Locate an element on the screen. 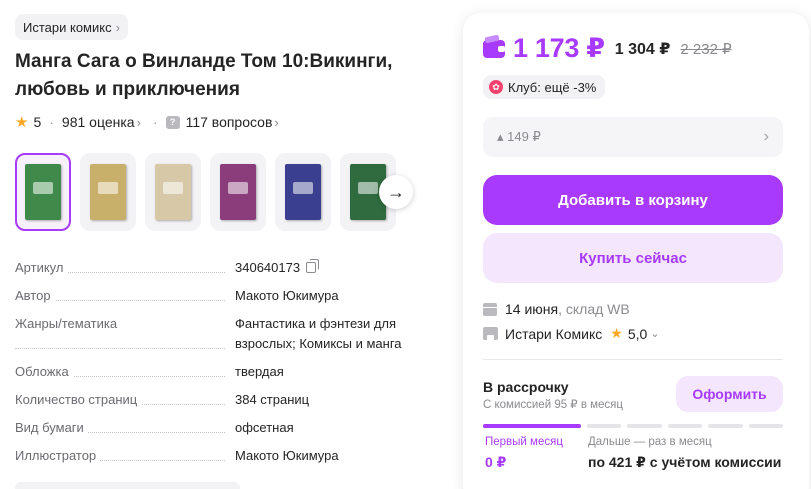  spec-label: Иллюстратор is located at coordinates (125, 456).